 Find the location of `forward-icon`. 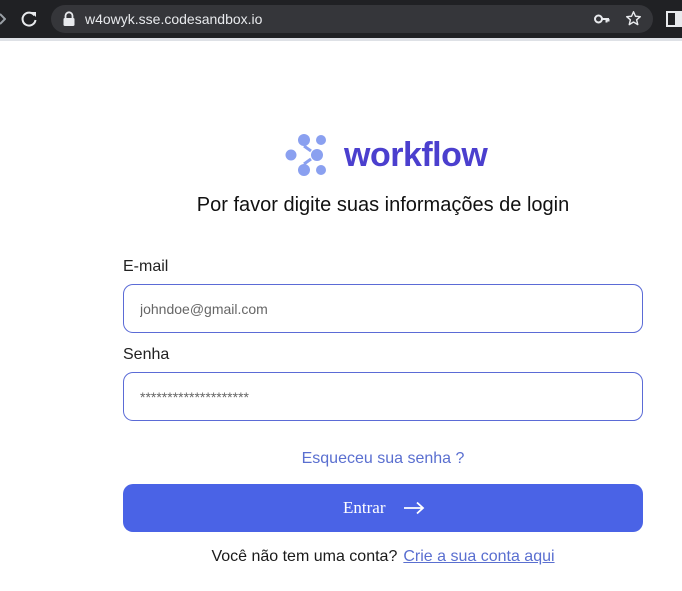

forward-icon is located at coordinates (3, 19).